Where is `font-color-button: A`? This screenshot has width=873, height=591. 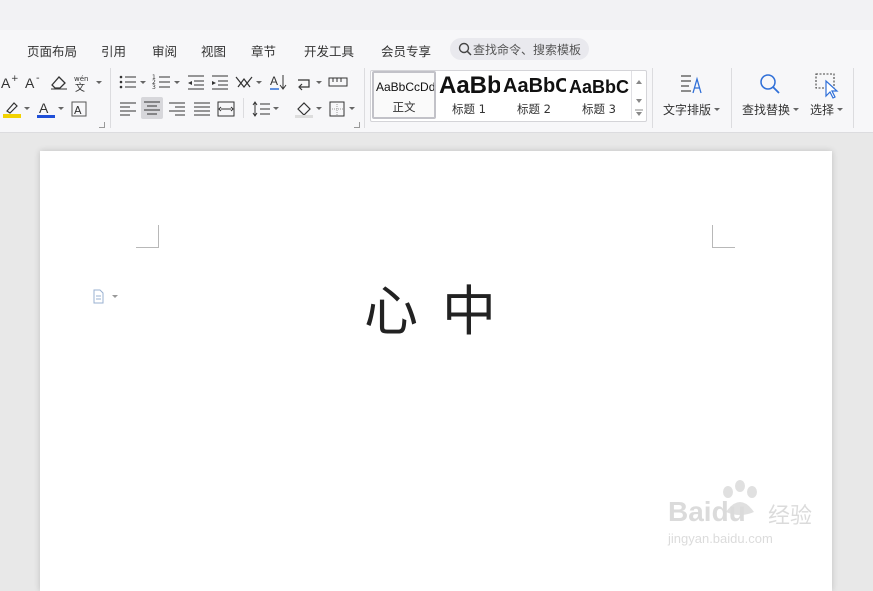
font-color-button: A is located at coordinates (47, 109).